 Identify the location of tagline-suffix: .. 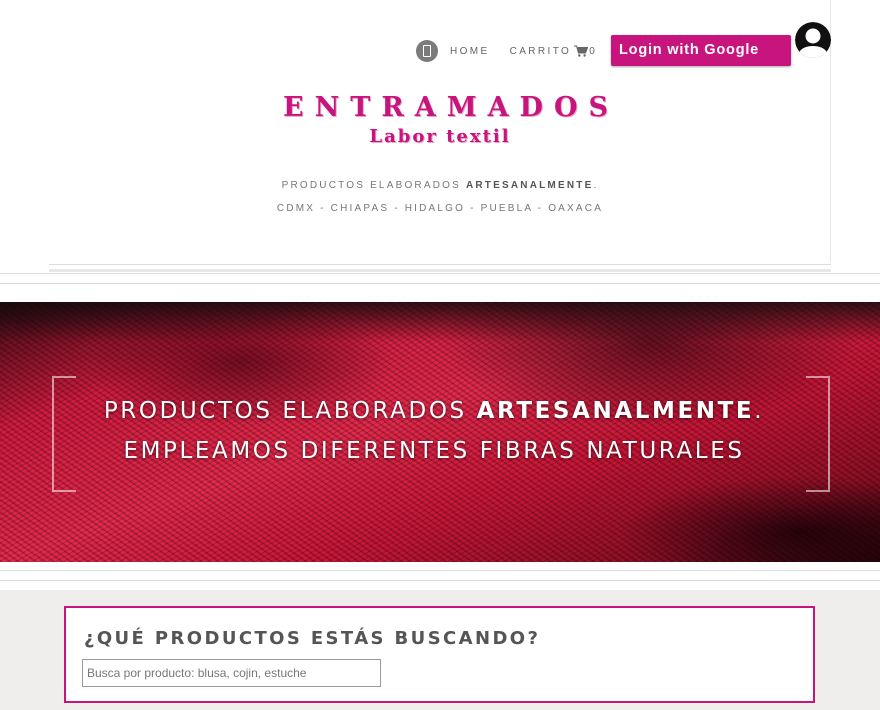
(596, 185).